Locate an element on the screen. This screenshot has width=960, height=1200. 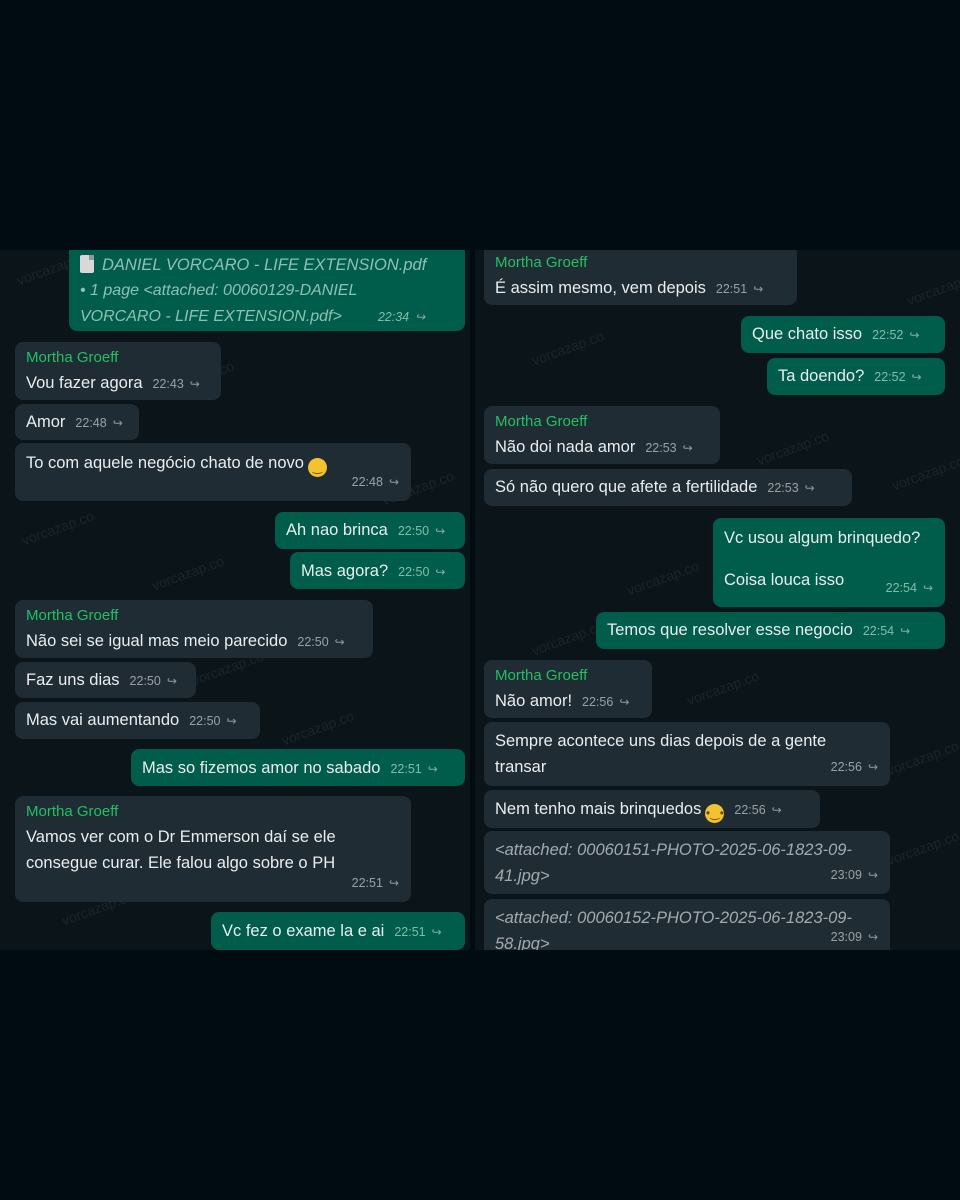
message-incoming: Mortha Groeff Vou fazer agora 22:43 ↪ is located at coordinates (118, 371).